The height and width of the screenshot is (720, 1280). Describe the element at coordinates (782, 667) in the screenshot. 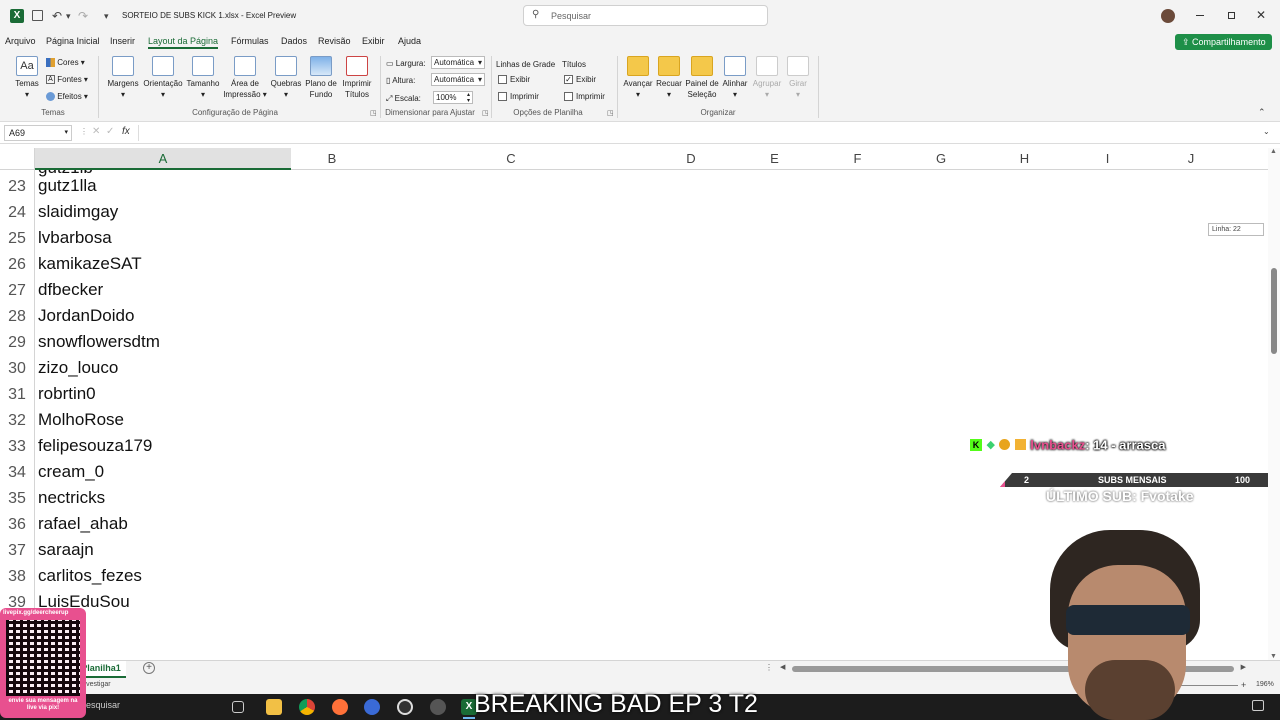

I see `hscroll-left-icon: ◀` at that location.